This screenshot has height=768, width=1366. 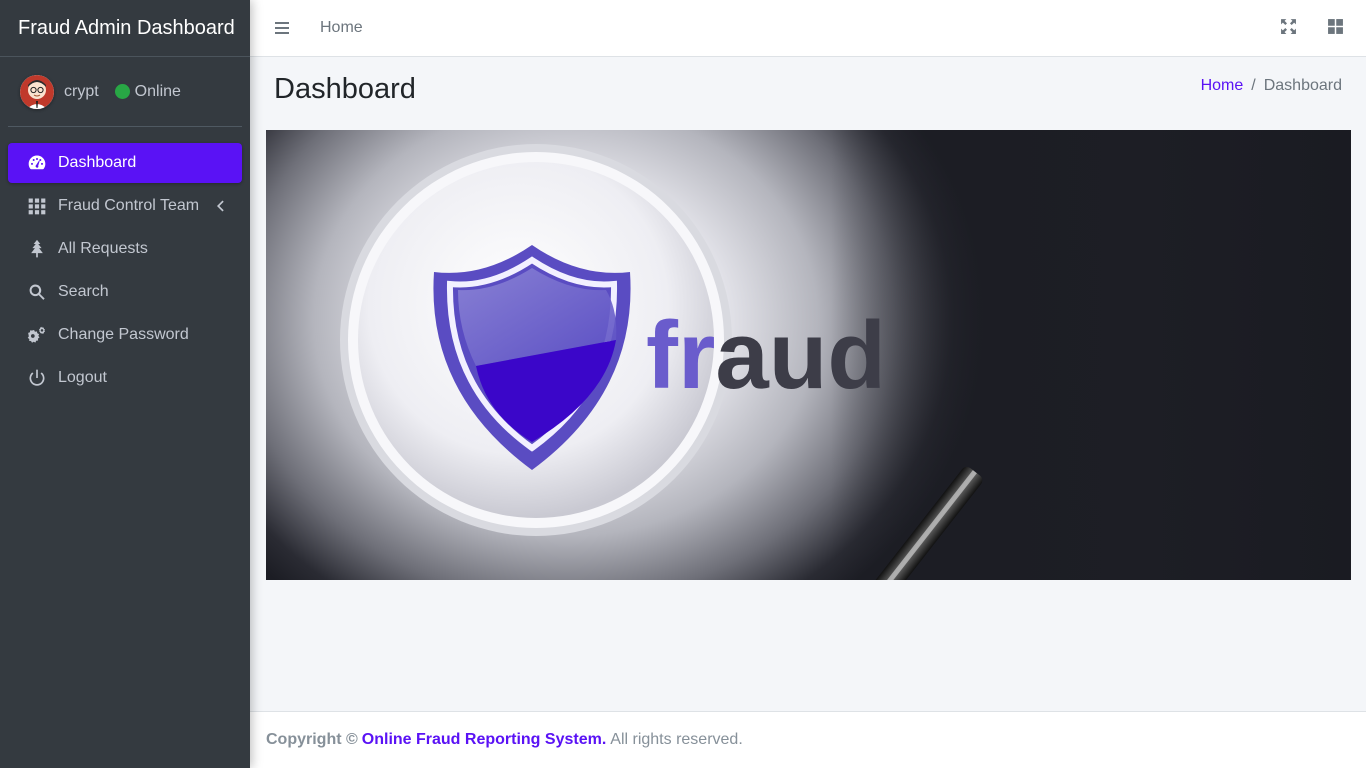 I want to click on online-status-label: Online, so click(x=157, y=91).